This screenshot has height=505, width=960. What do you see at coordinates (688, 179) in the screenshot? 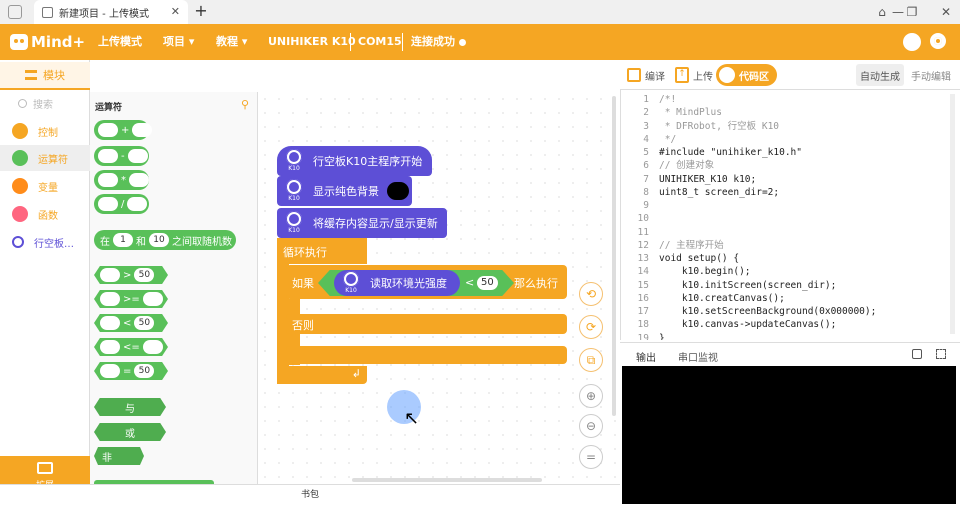
I see `code-line: 7 UNIHIKER_K10 k10;` at bounding box center [688, 179].